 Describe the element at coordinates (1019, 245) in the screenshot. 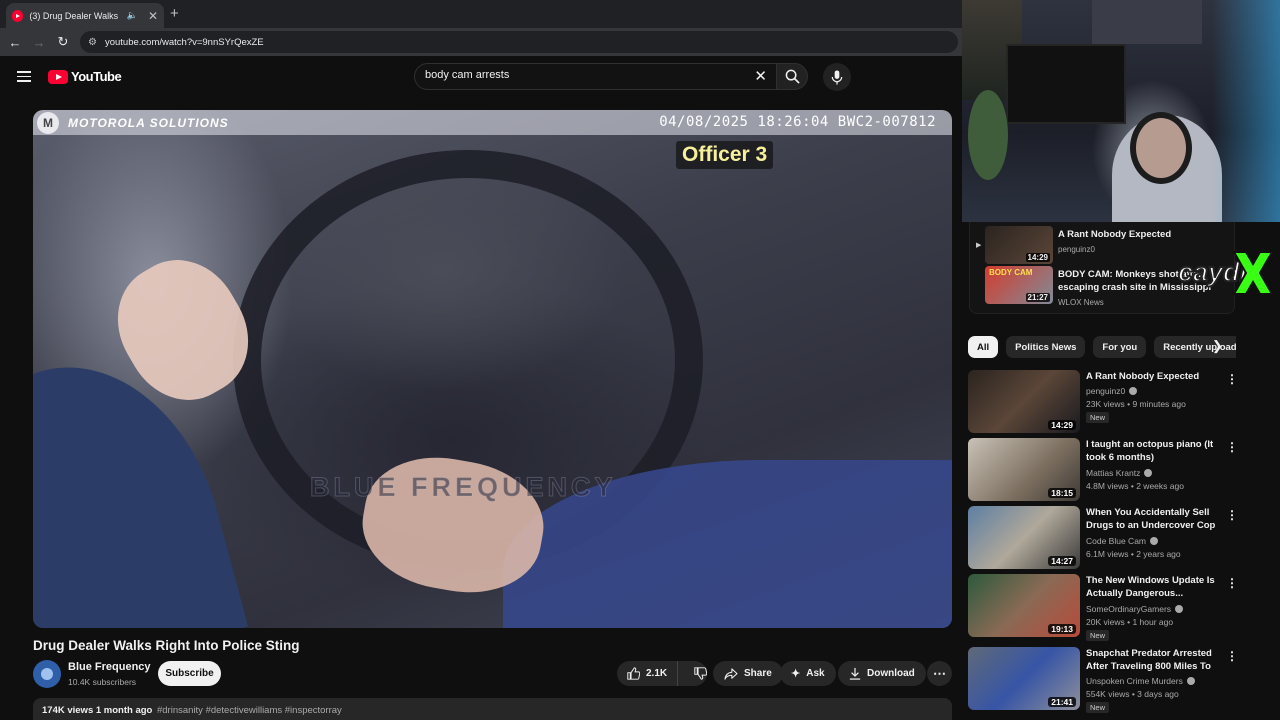

I see `mini-thumbnail: 14:29` at that location.